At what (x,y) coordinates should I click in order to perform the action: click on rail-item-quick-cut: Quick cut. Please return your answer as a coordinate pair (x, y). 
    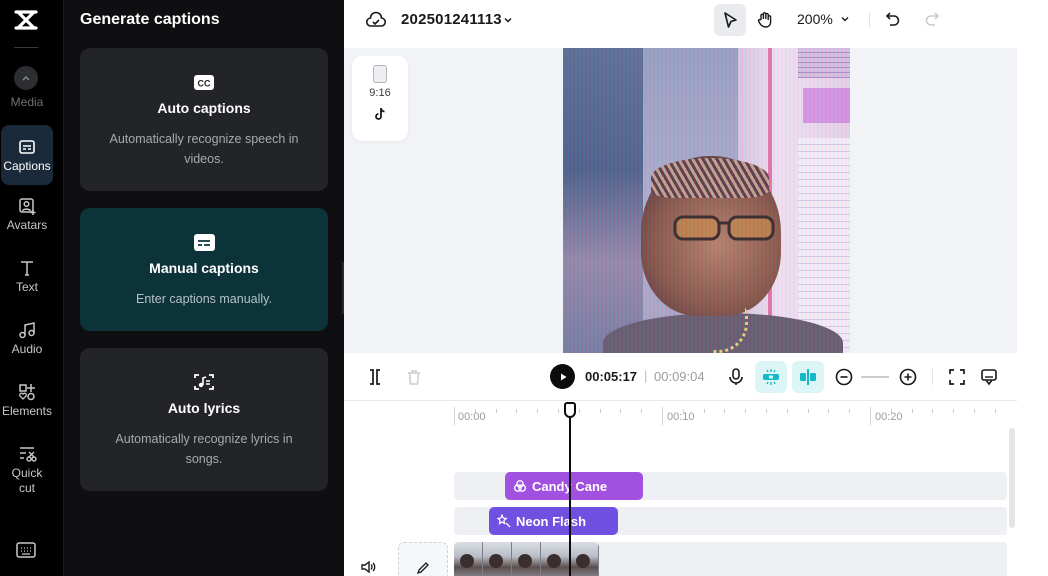
    Looking at the image, I should click on (27, 470).